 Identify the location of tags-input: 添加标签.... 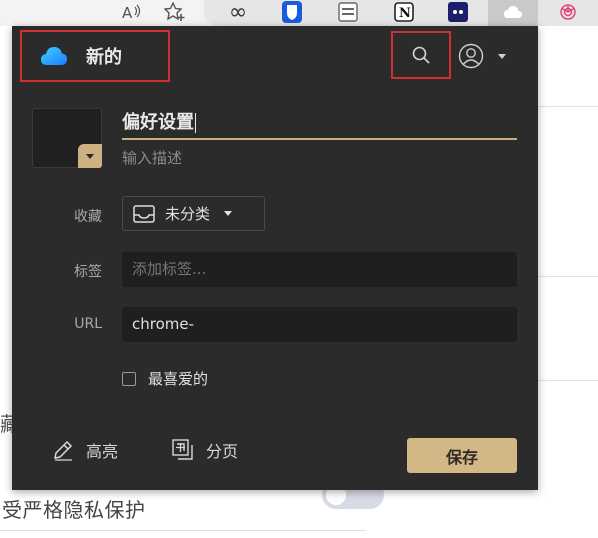
(319, 269).